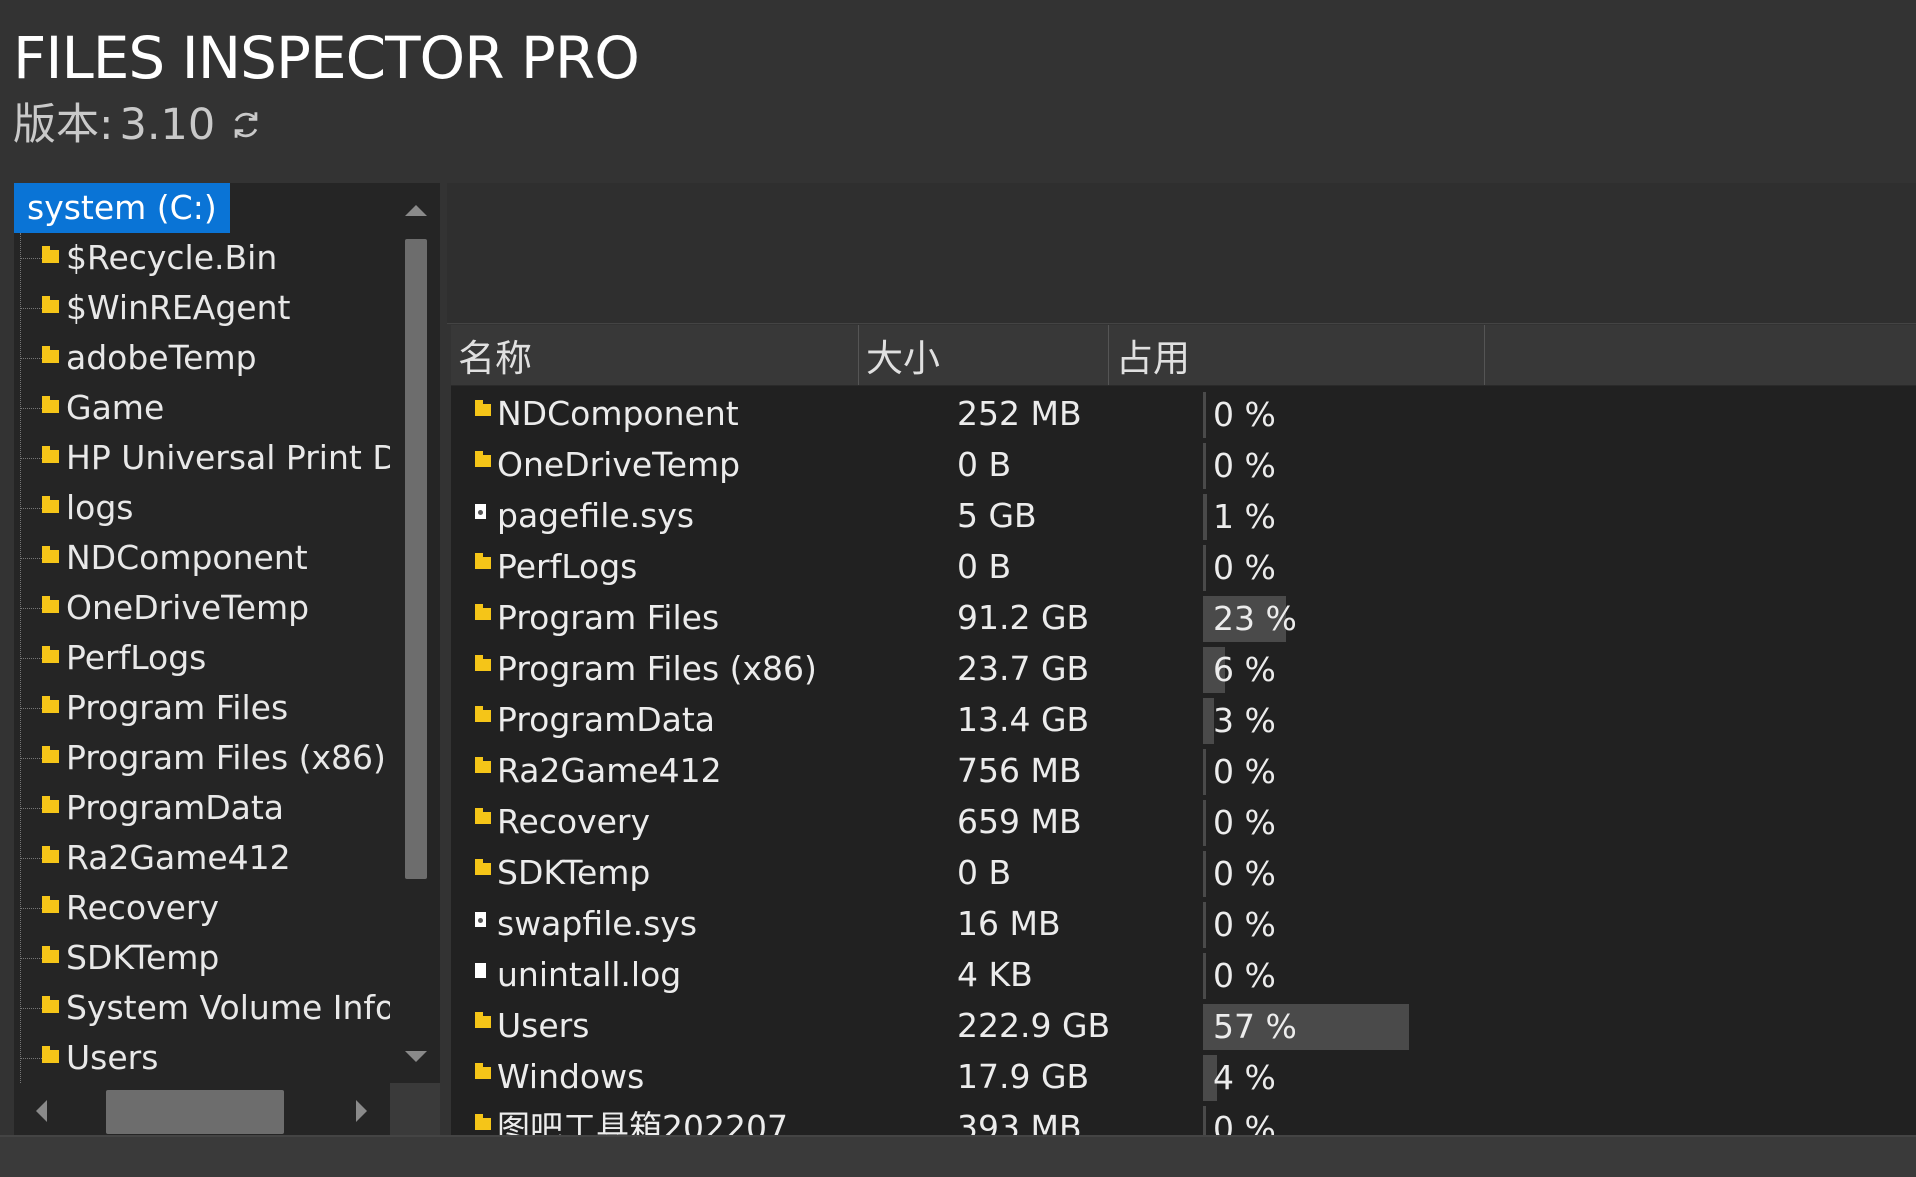 The height and width of the screenshot is (1177, 1916). Describe the element at coordinates (202, 958) in the screenshot. I see `tree-item: SDKTemp` at that location.